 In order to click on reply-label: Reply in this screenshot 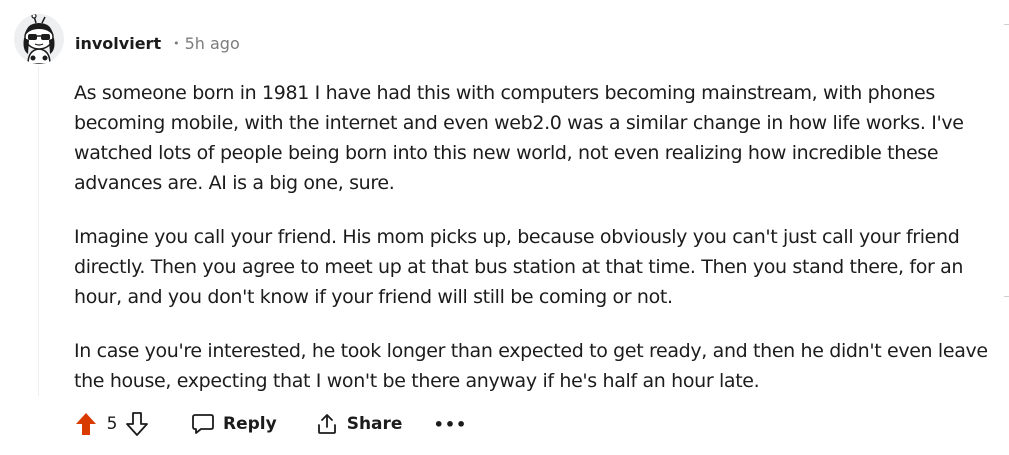, I will do `click(250, 424)`.